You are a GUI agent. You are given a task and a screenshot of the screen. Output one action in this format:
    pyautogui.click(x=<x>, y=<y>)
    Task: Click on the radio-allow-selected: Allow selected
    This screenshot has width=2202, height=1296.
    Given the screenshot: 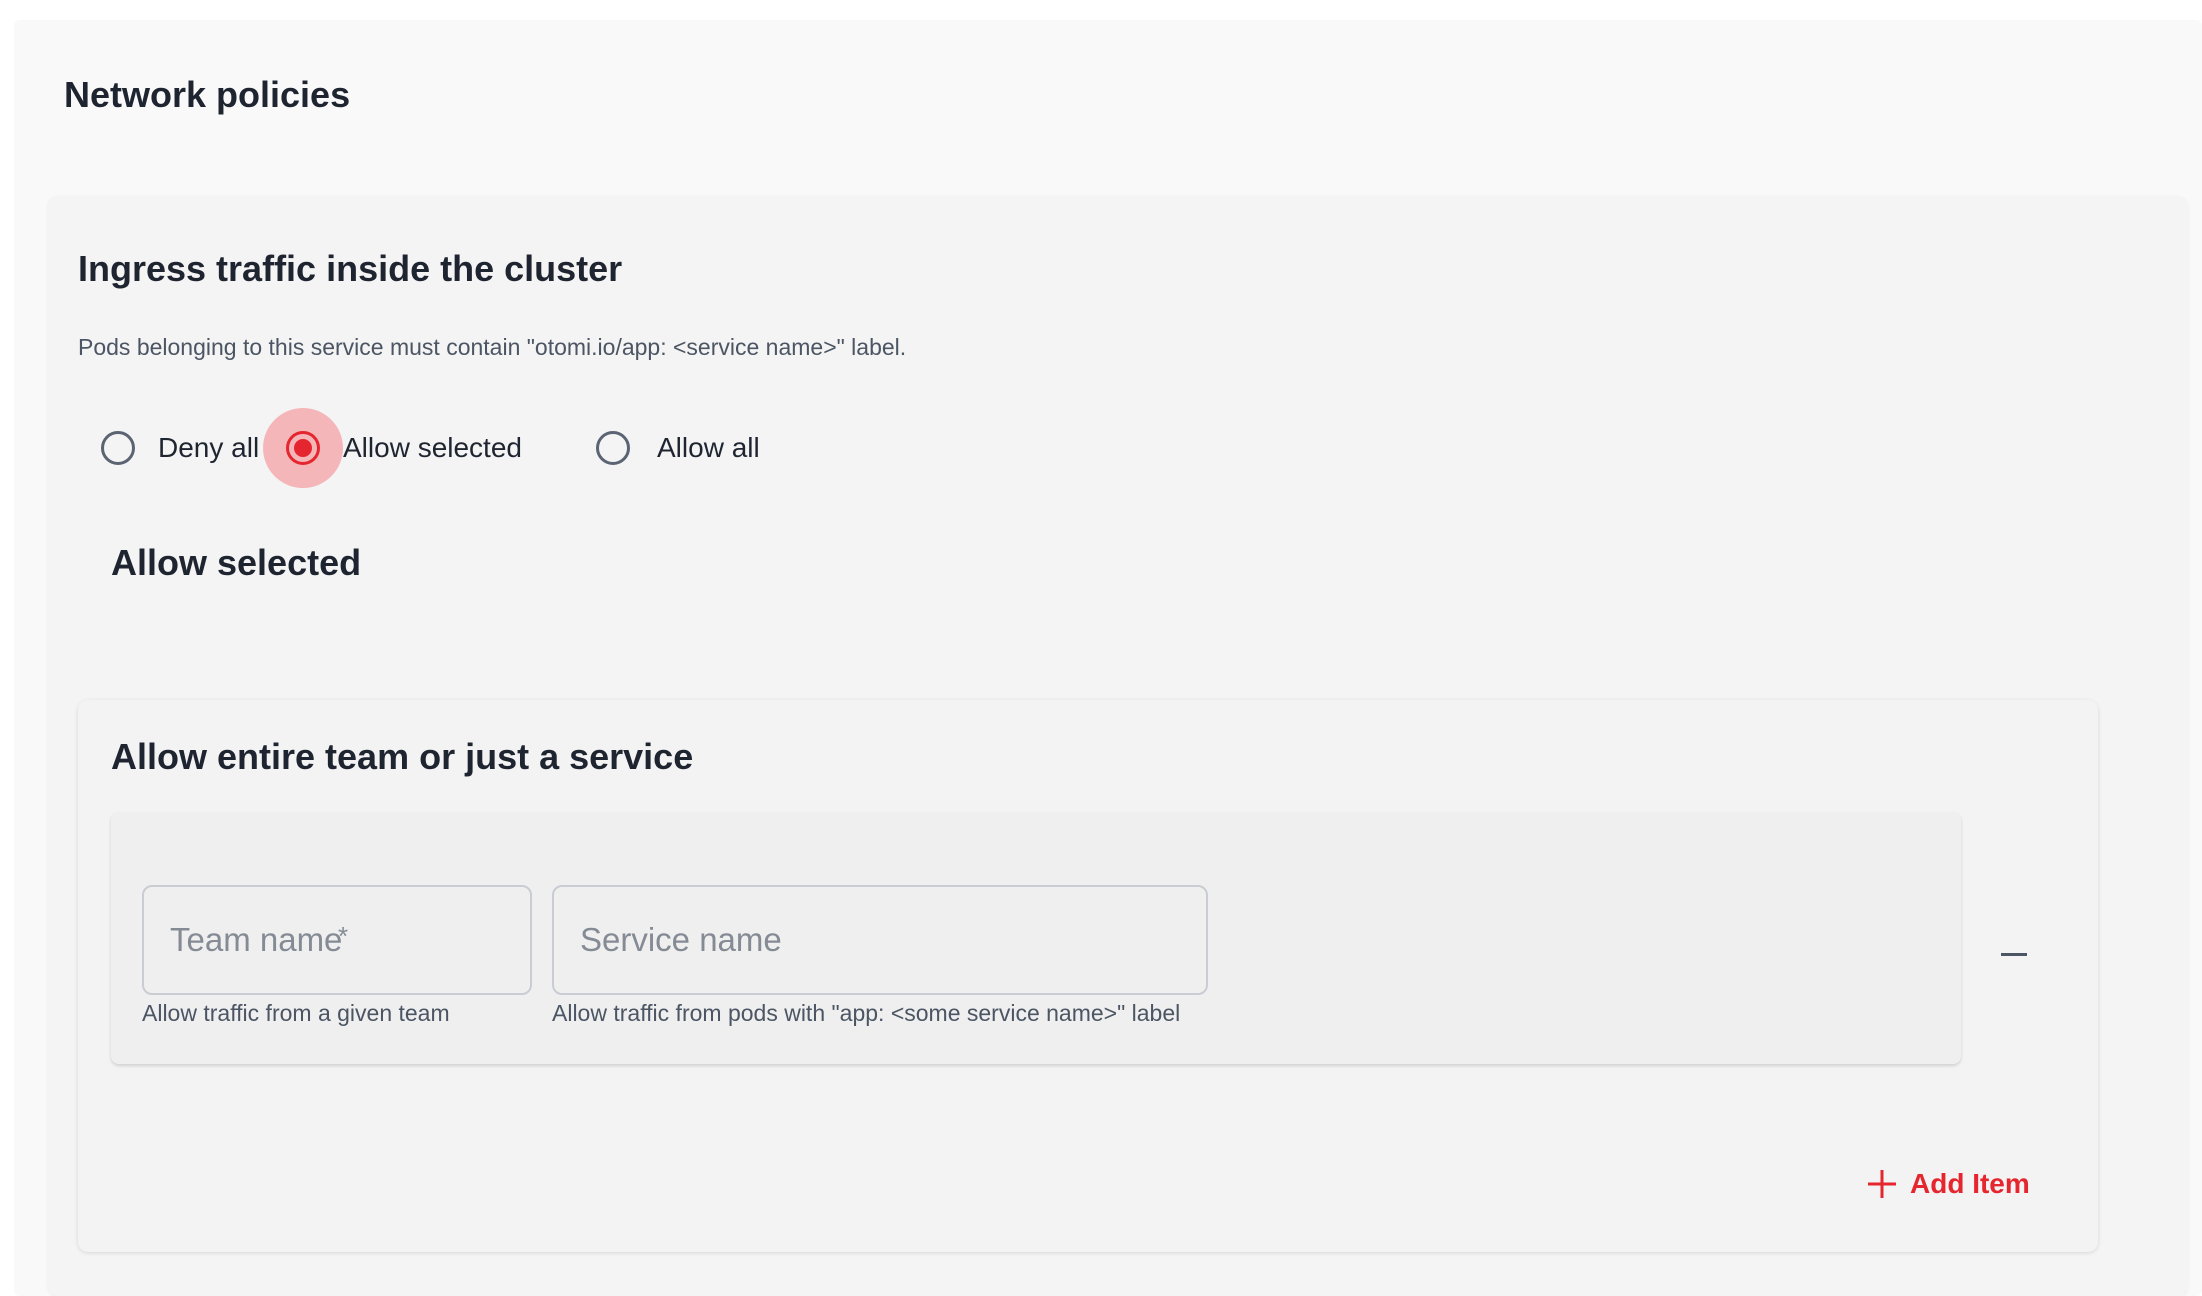 What is the action you would take?
    pyautogui.click(x=392, y=448)
    